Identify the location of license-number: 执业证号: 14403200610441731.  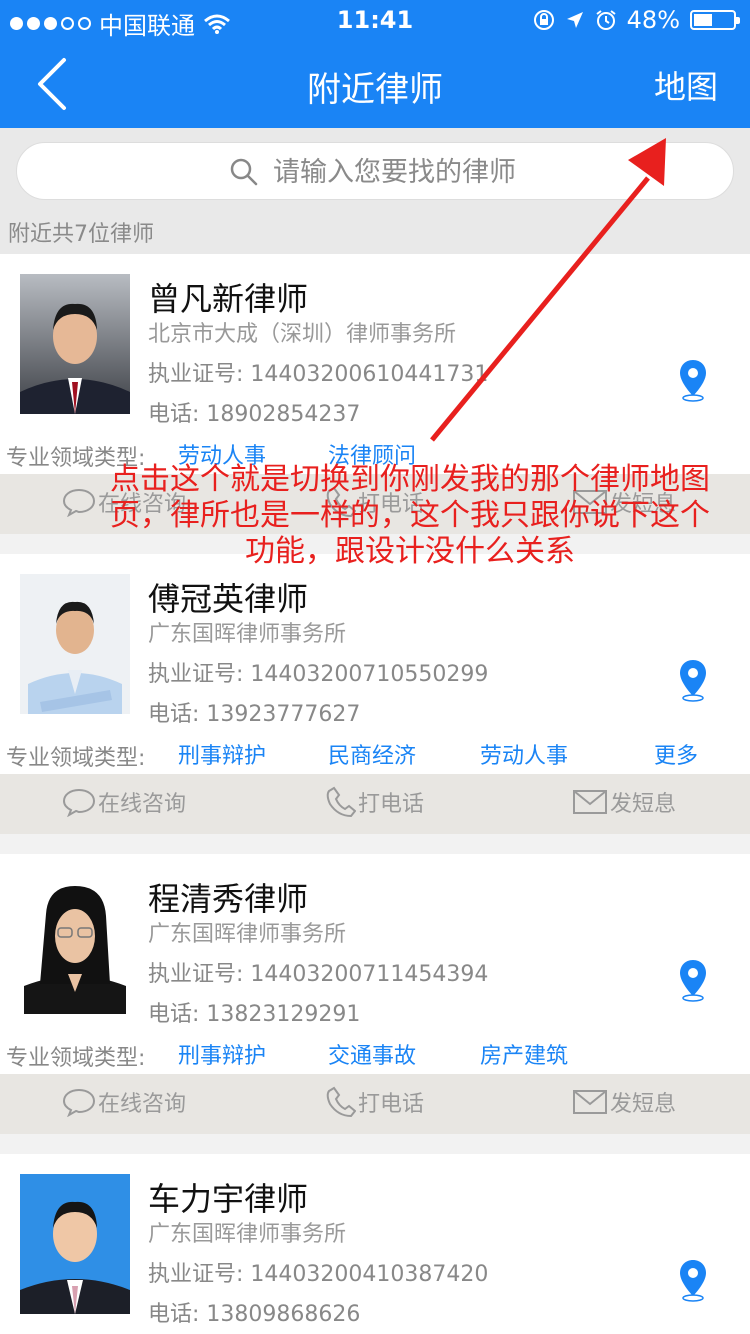
(318, 374).